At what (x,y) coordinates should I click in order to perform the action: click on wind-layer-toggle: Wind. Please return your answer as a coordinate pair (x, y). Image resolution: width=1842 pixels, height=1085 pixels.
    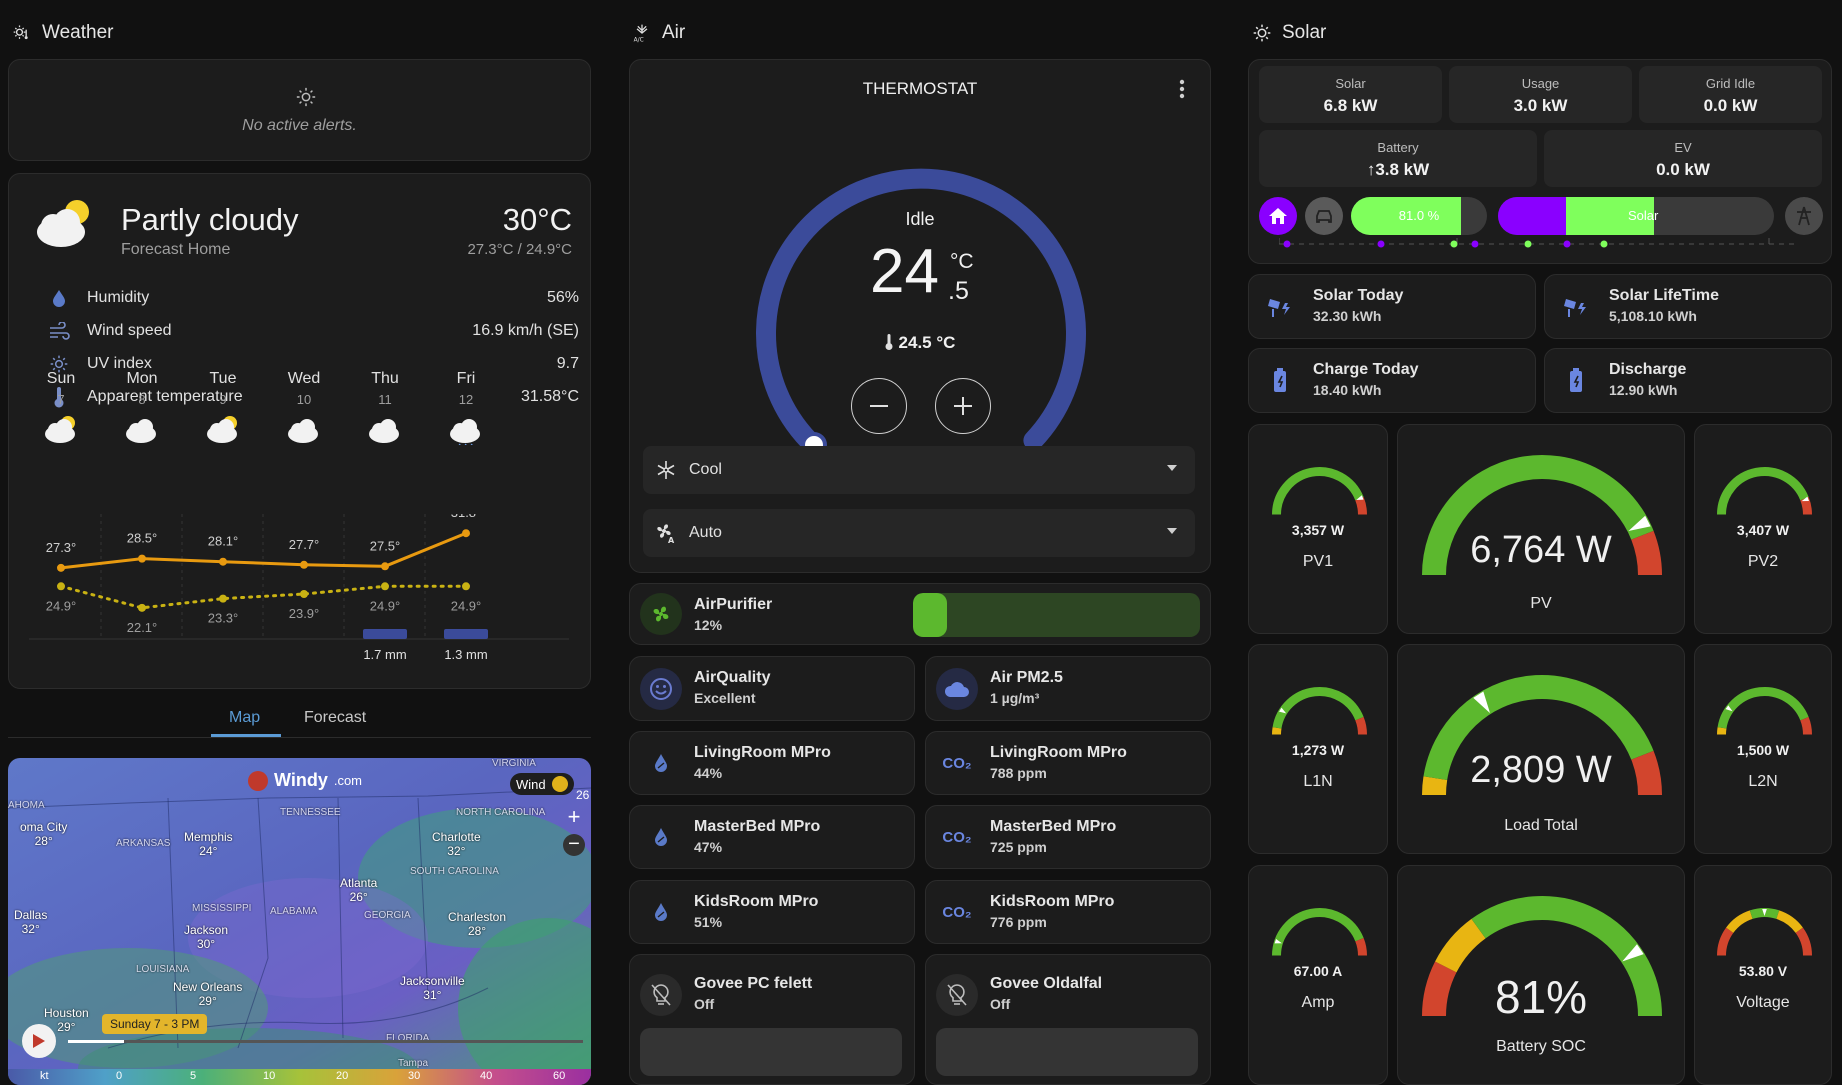
    Looking at the image, I should click on (542, 784).